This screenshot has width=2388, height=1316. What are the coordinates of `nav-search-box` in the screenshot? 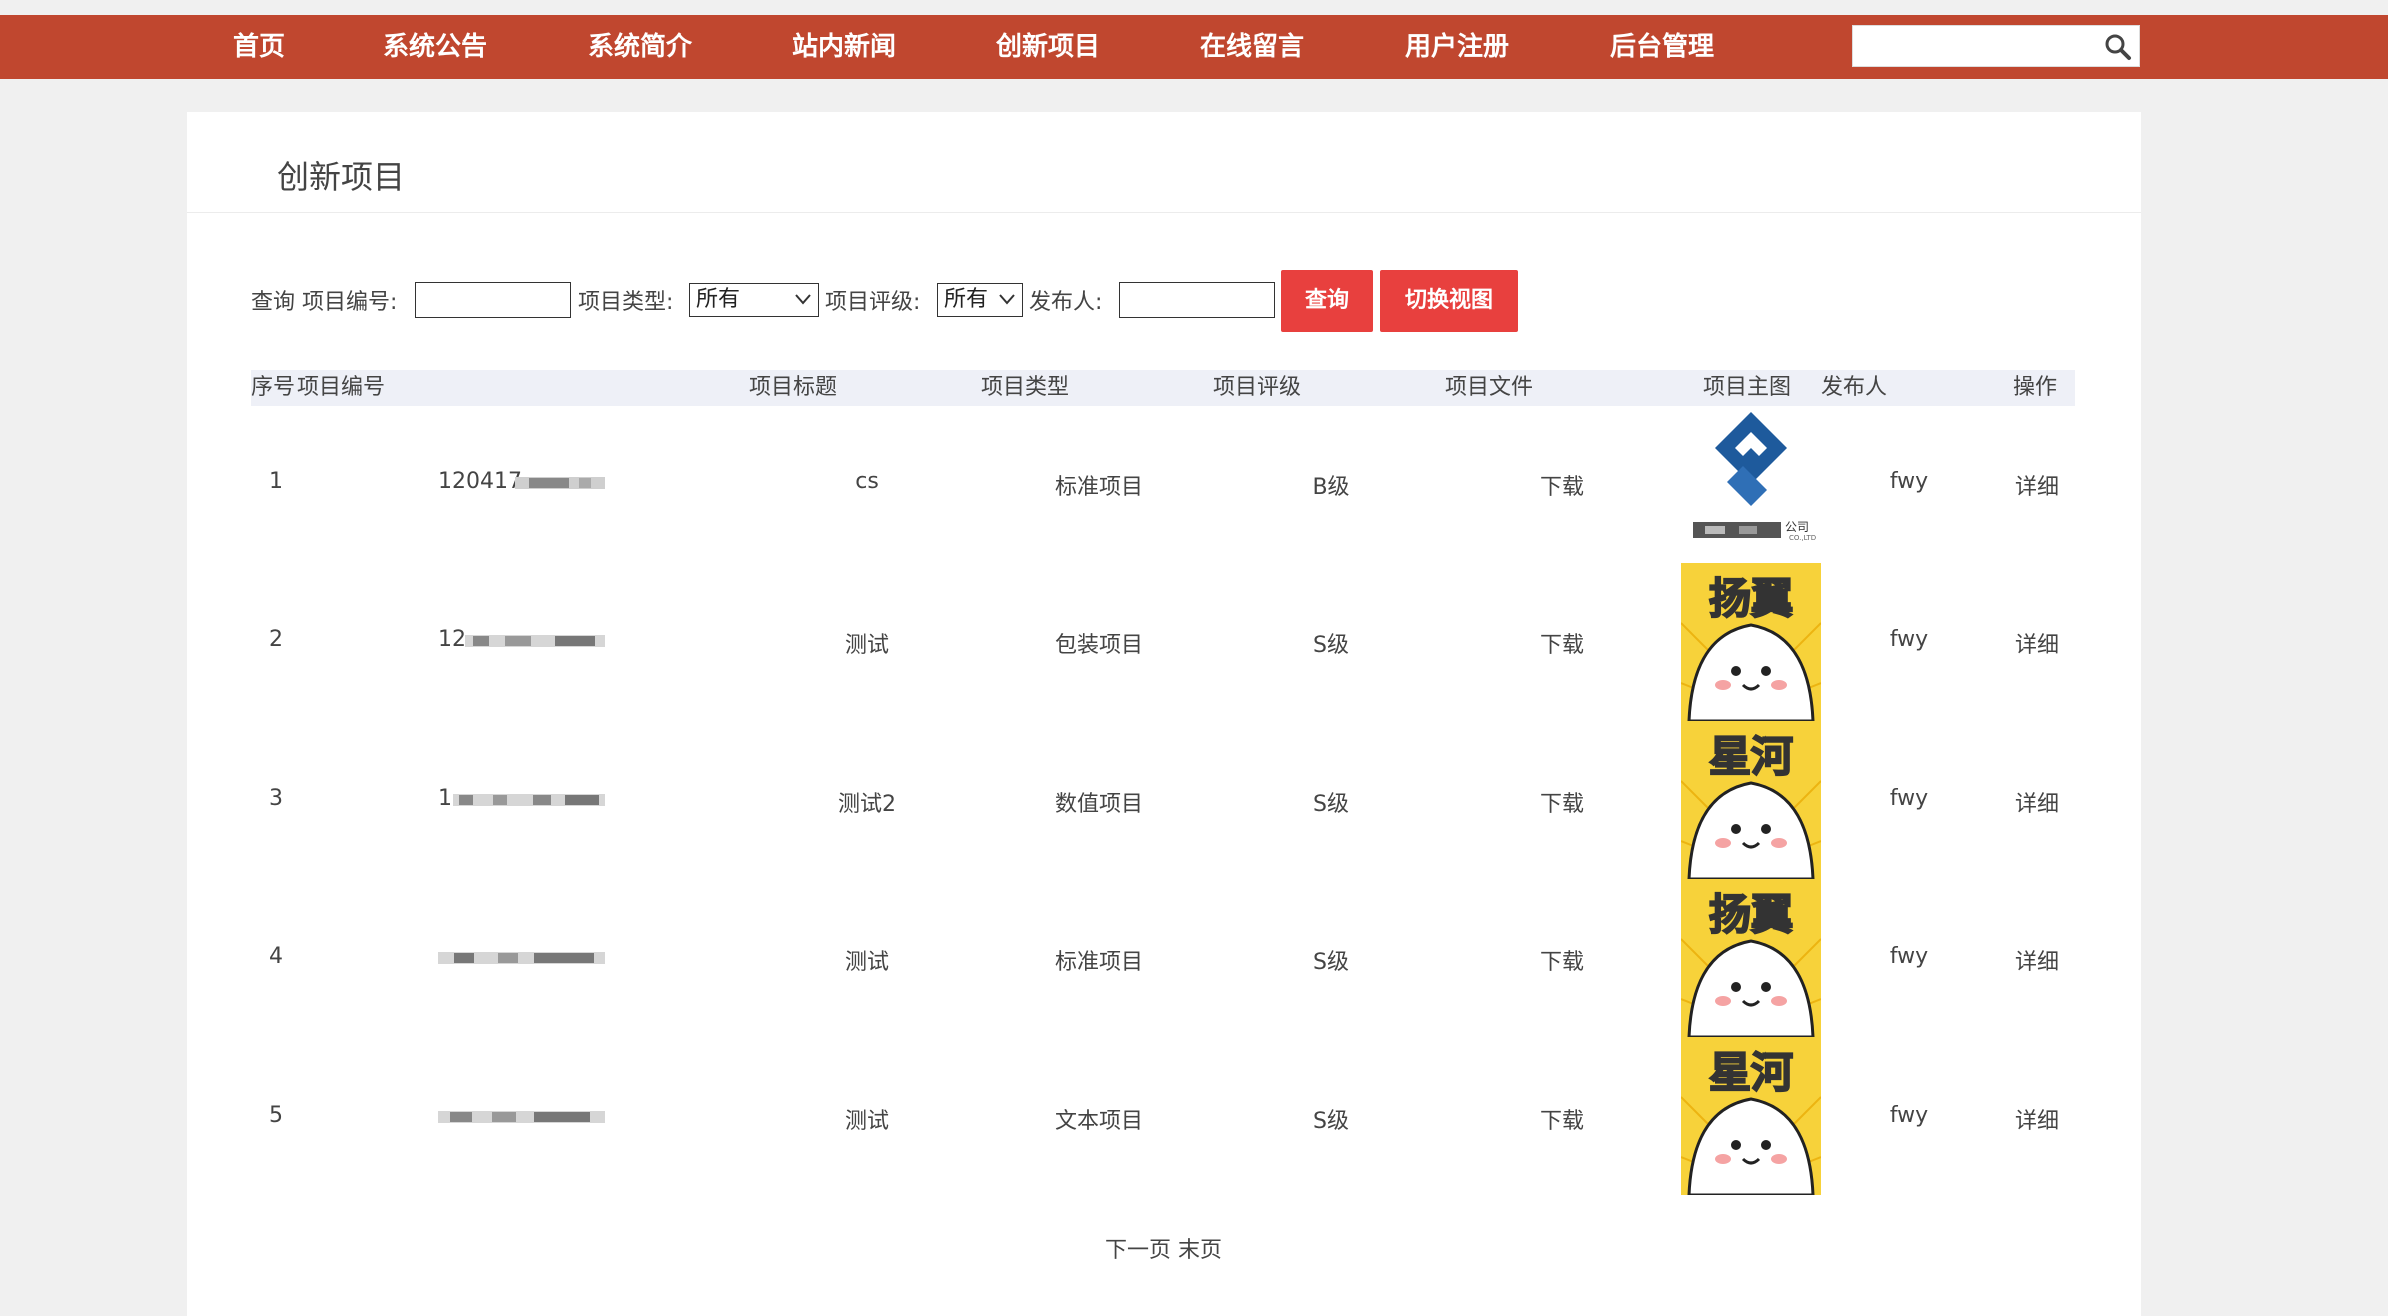 It's located at (1996, 46).